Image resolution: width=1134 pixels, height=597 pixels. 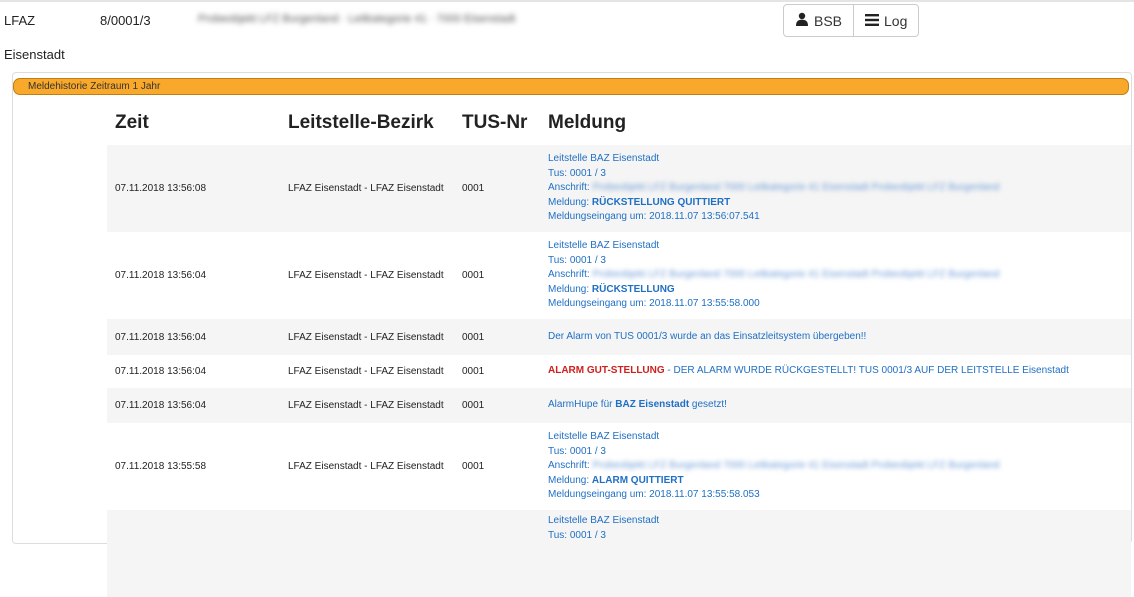 I want to click on header-button-group: BSB Log, so click(x=851, y=20).